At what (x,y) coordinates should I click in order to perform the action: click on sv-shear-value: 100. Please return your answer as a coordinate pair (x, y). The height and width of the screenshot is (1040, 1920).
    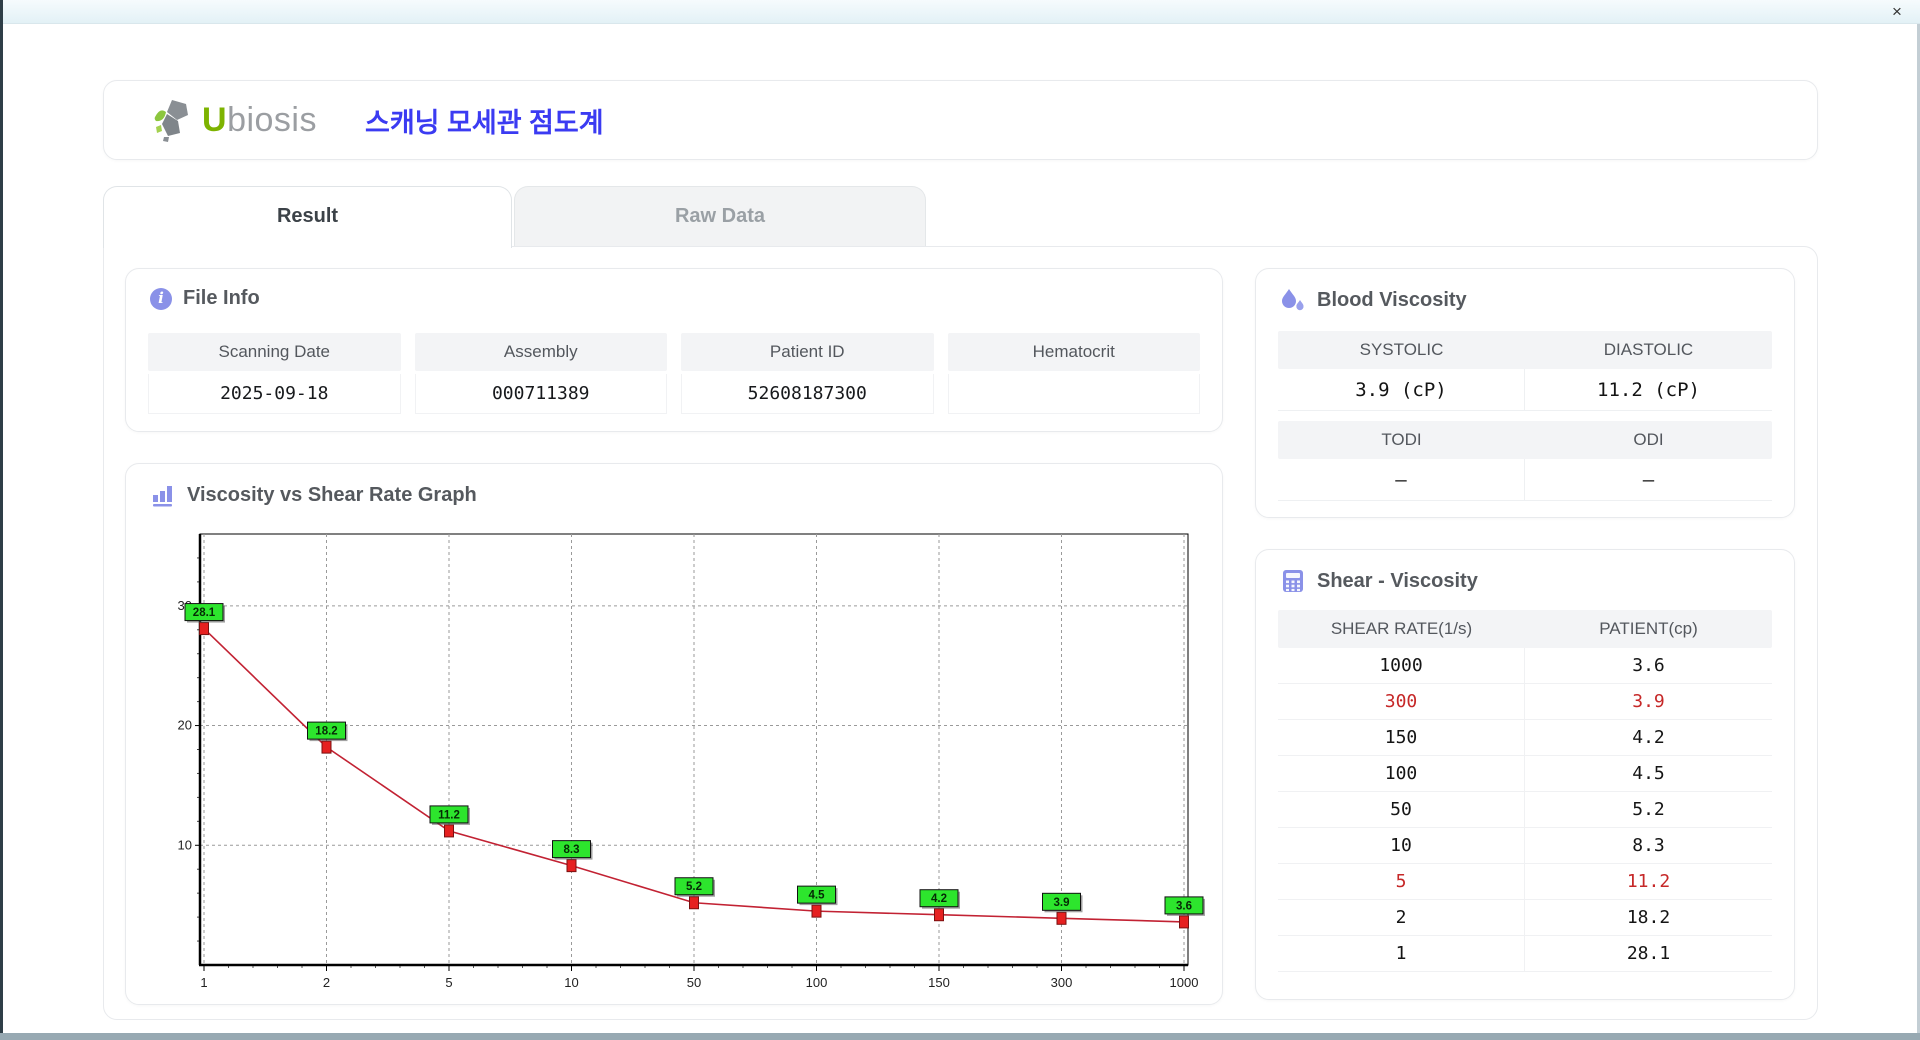
    Looking at the image, I should click on (1401, 773).